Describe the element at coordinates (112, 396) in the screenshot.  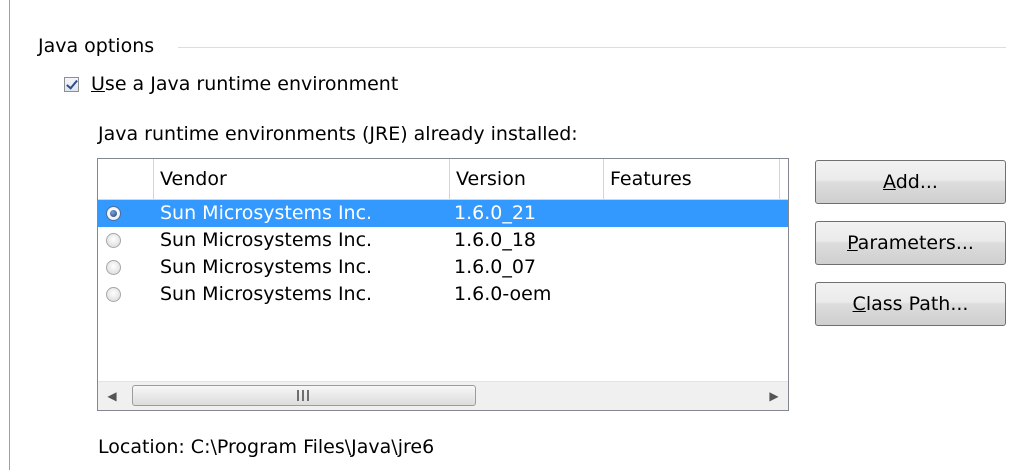
I see `chevron-left-icon: ◀` at that location.